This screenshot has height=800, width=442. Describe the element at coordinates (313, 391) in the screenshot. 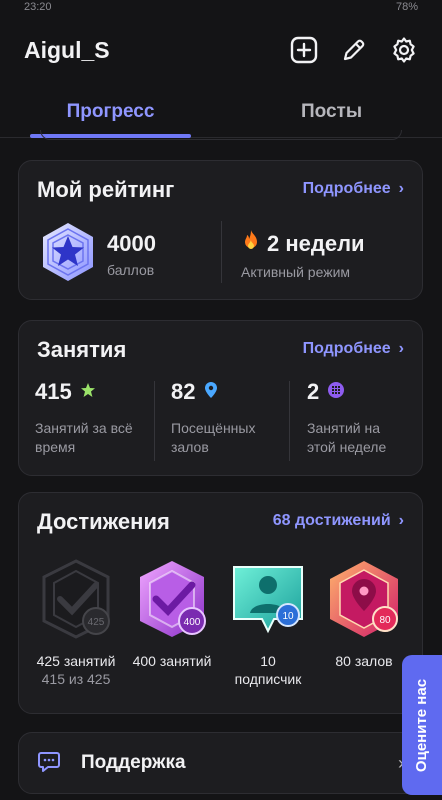

I see `stat-week-value: 2` at that location.